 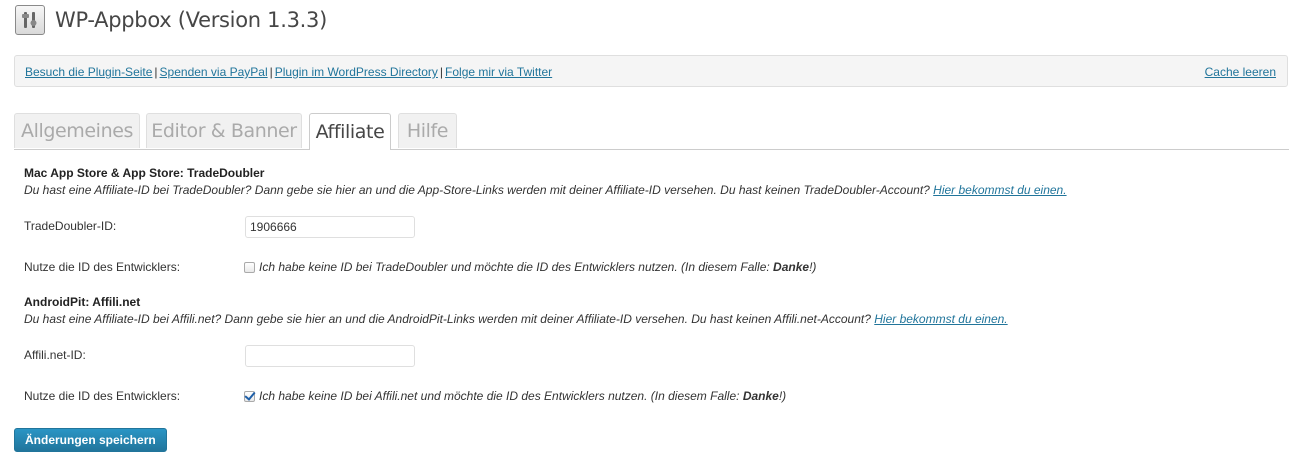 I want to click on affilinet-dev-label: Nutze die ID des Entwicklers:, so click(x=102, y=396).